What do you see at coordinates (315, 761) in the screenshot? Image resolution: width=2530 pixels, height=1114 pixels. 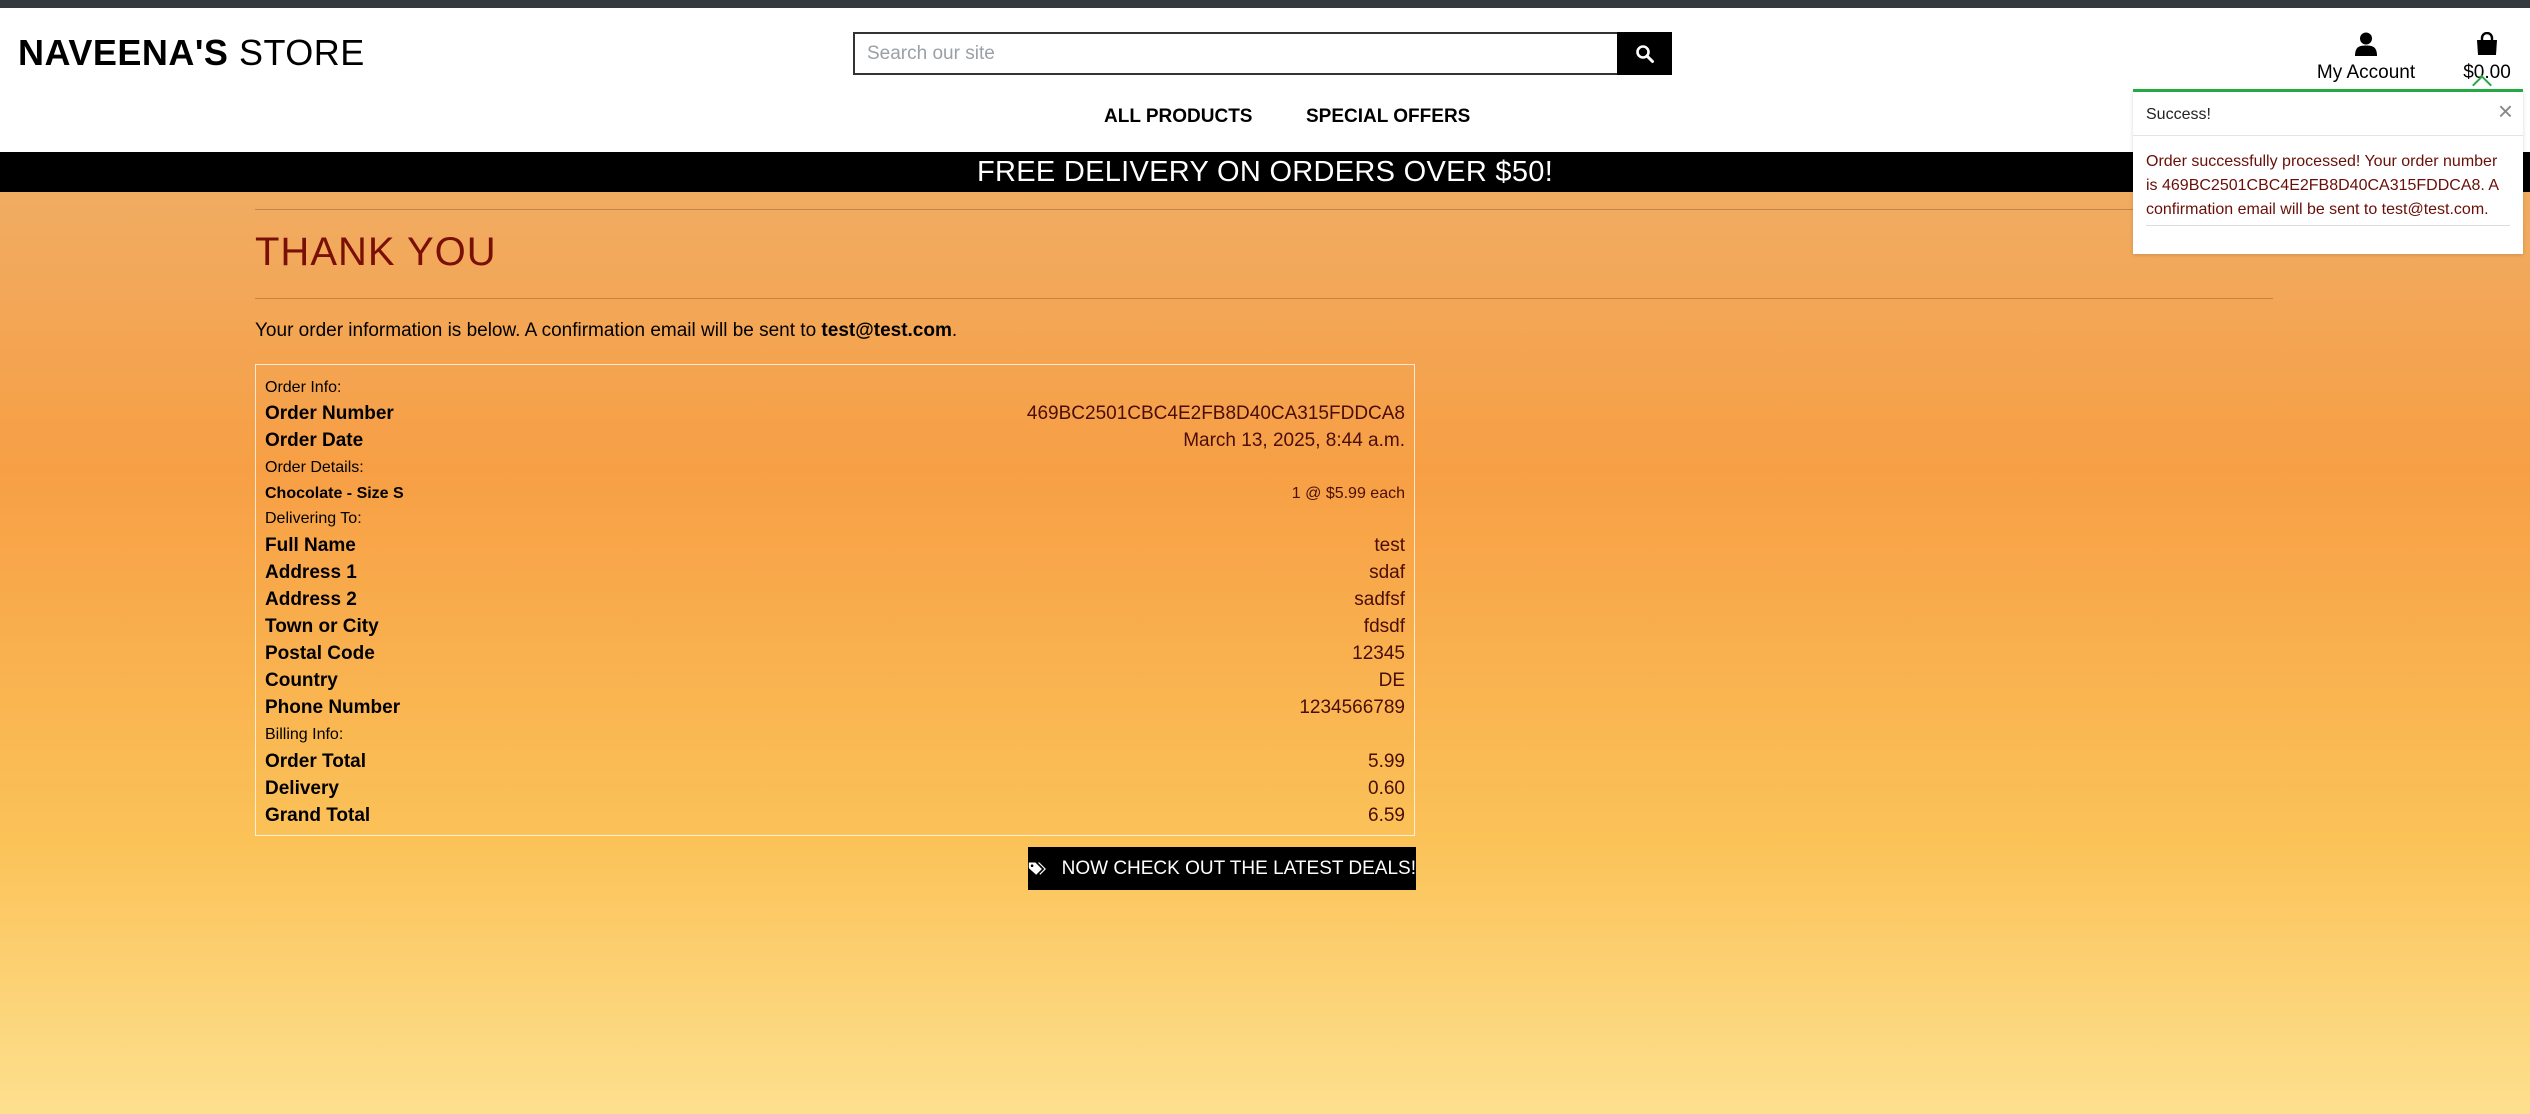 I see `order-total-label: Order Total` at bounding box center [315, 761].